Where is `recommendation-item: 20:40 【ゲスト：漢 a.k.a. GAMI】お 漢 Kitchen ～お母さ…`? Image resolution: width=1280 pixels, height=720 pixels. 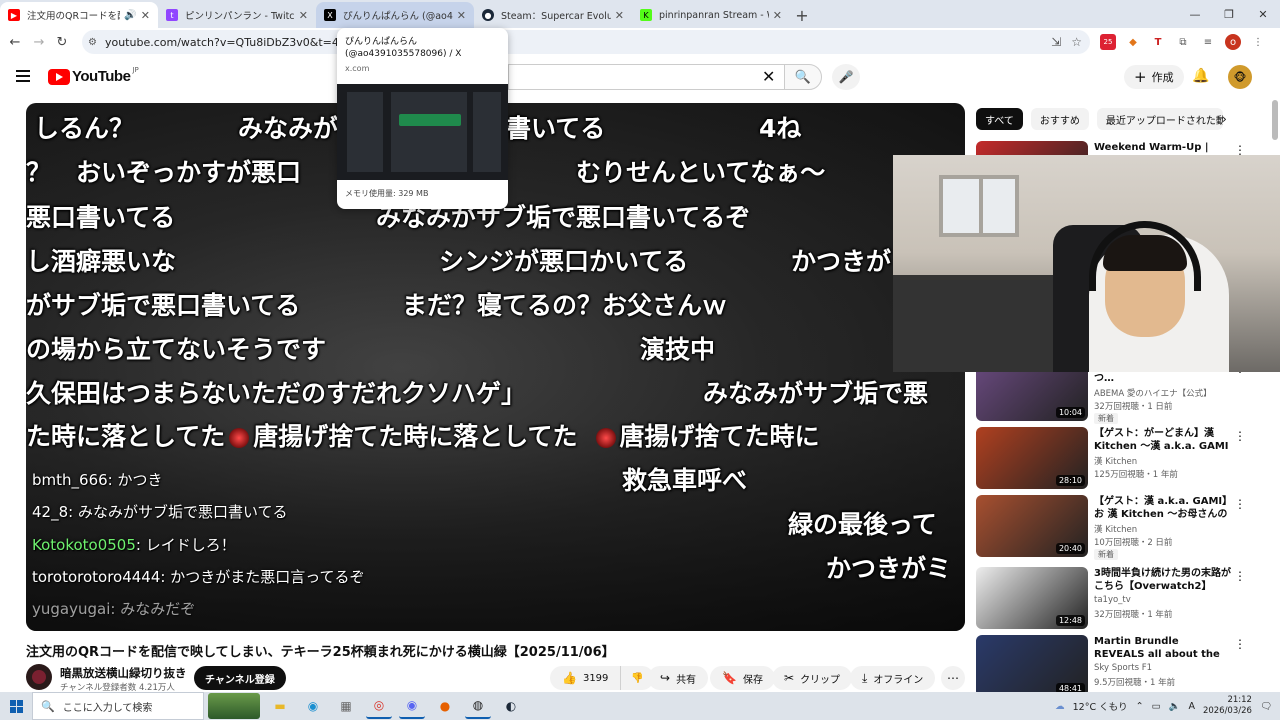
recommendation-item: 20:40 【ゲスト：漢 a.k.a. GAMI】お 漢 Kitchen ～お母さ… is located at coordinates (1116, 527).